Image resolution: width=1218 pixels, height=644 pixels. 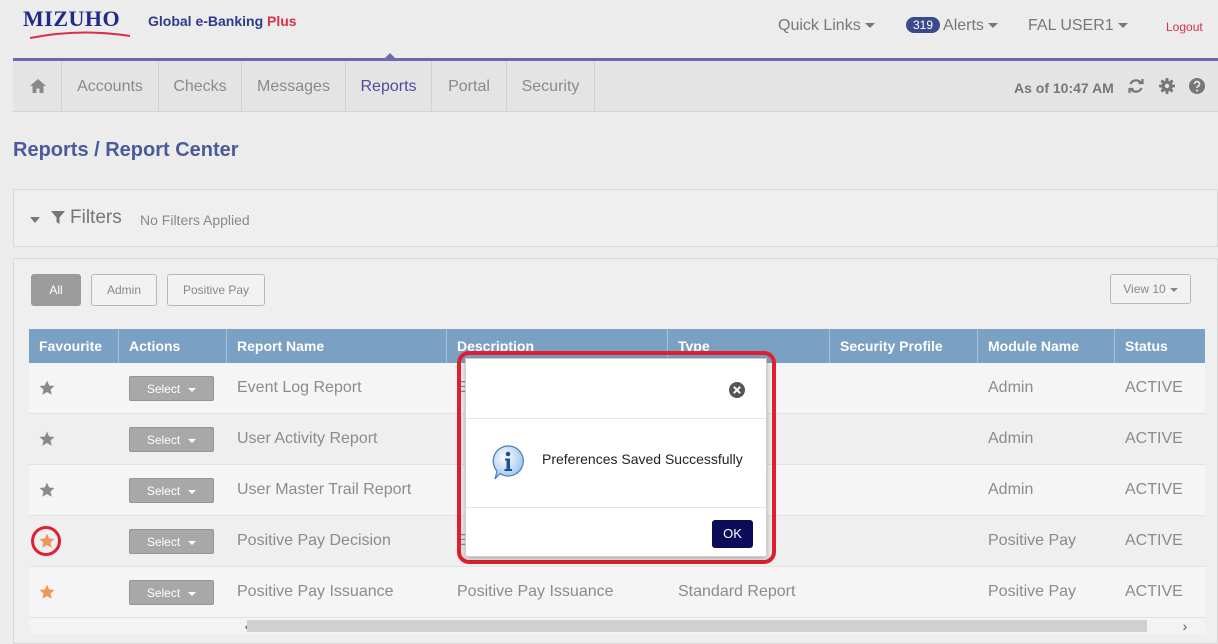 I want to click on brand-name: Global e-Banking Plus, so click(x=222, y=21).